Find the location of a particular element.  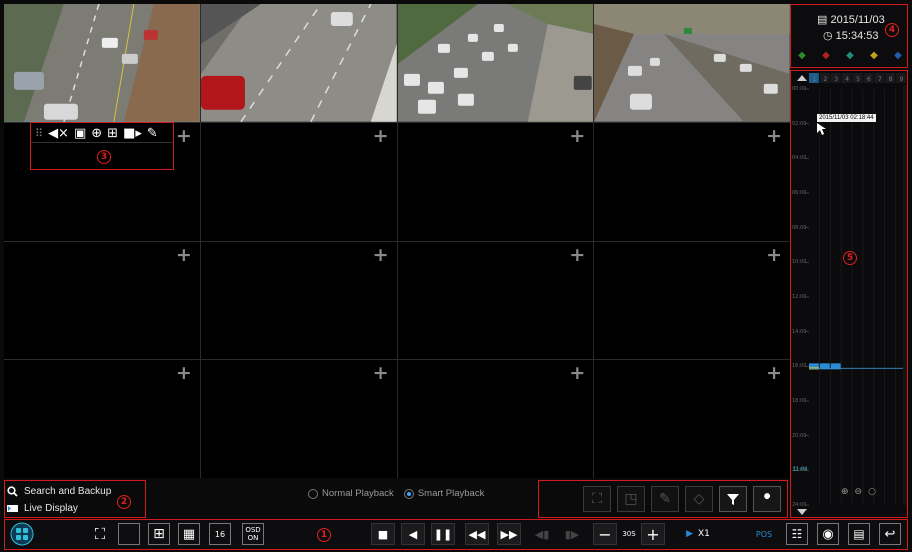

exit-button: ↩ is located at coordinates (890, 534).